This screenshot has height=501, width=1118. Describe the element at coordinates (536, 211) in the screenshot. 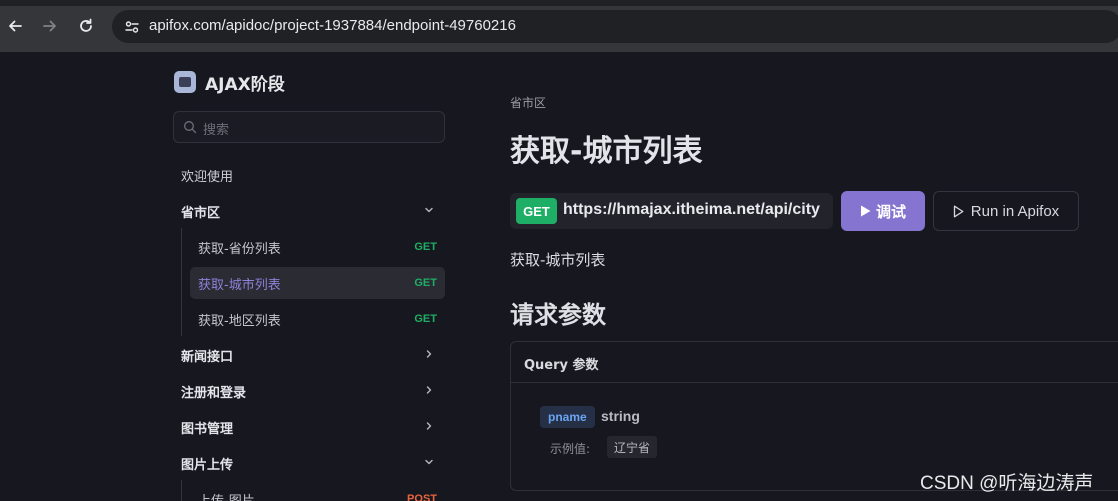

I see `http-method-badge: GET` at that location.